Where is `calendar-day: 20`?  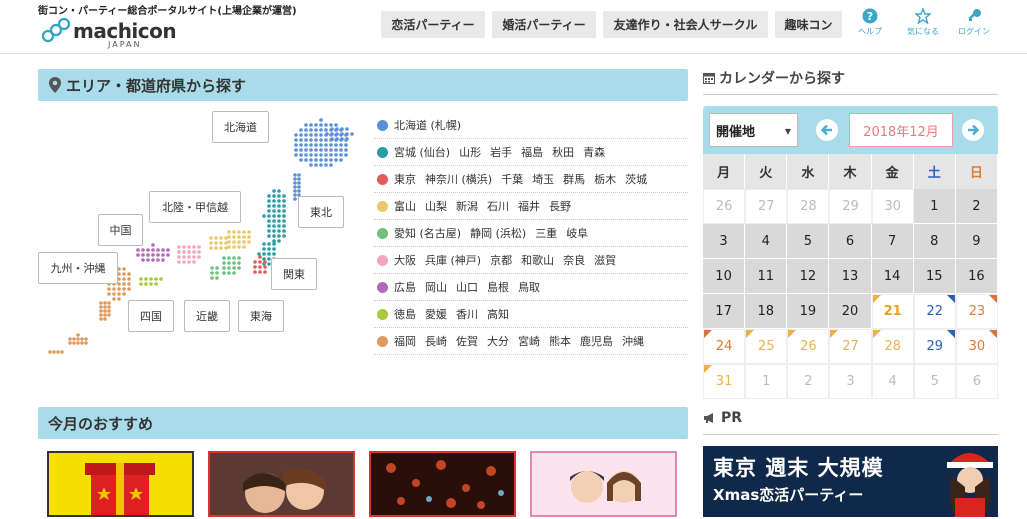
calendar-day: 20 is located at coordinates (850, 311).